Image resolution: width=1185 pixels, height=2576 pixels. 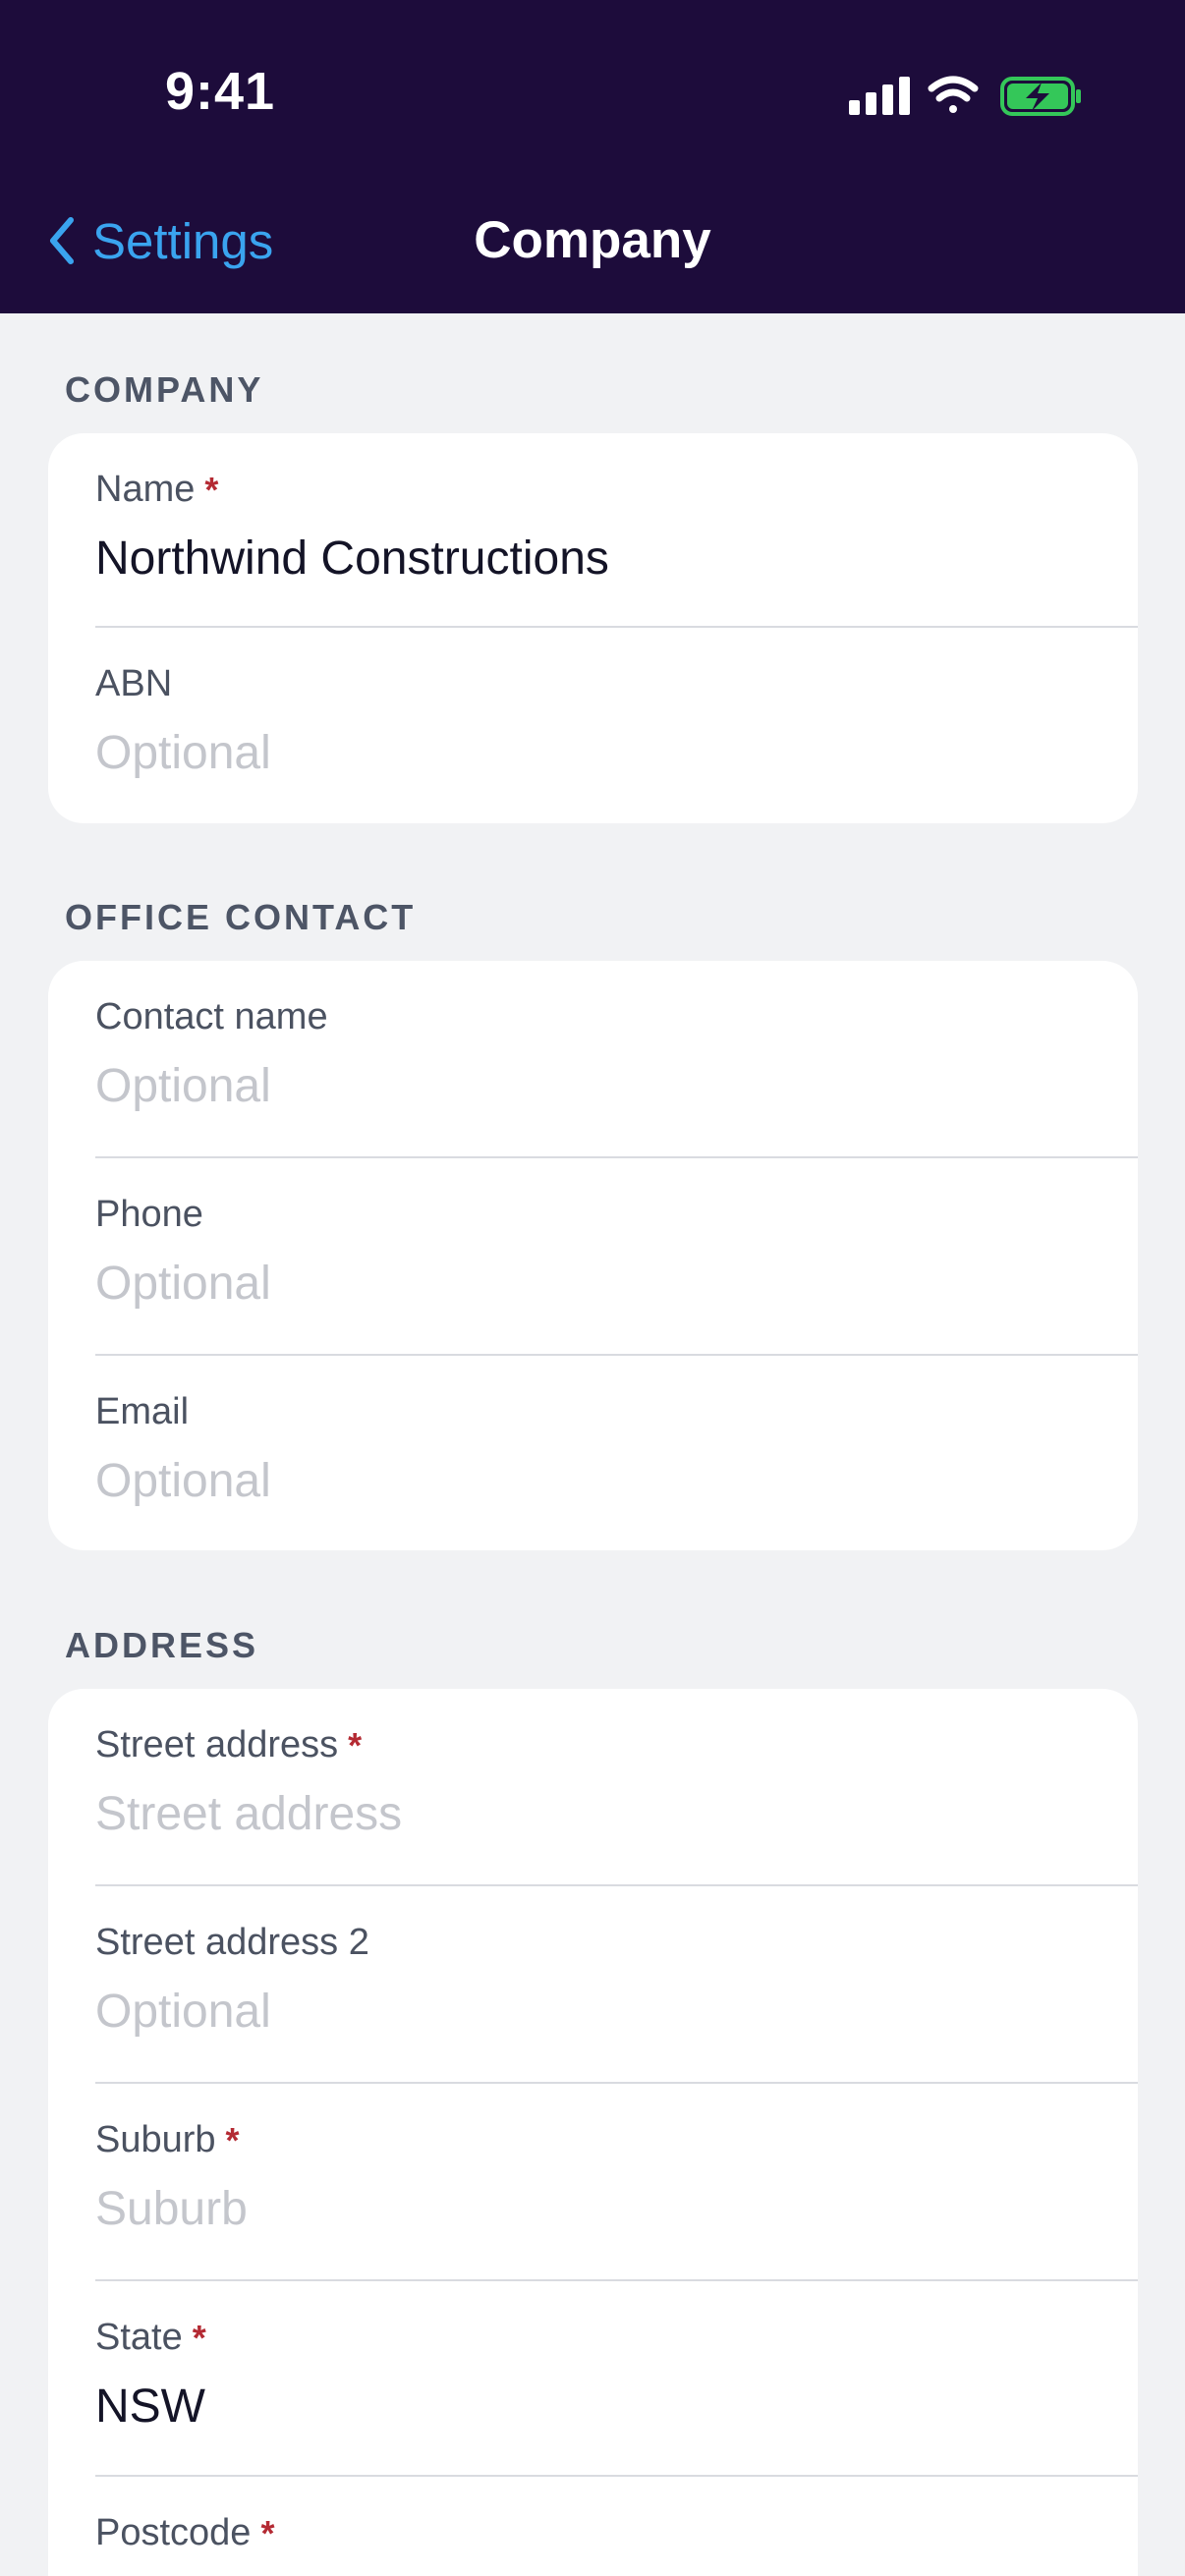 I want to click on name-field: Name * Northwind Constructions, so click(x=593, y=531).